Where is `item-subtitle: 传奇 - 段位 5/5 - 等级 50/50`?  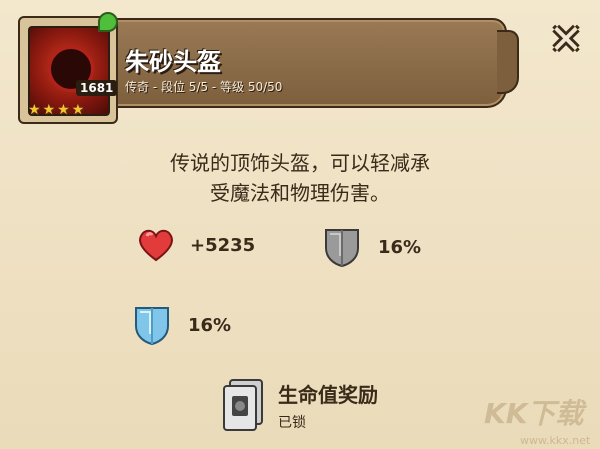
item-subtitle: 传奇 - 段位 5/5 - 等级 50/50 is located at coordinates (204, 87).